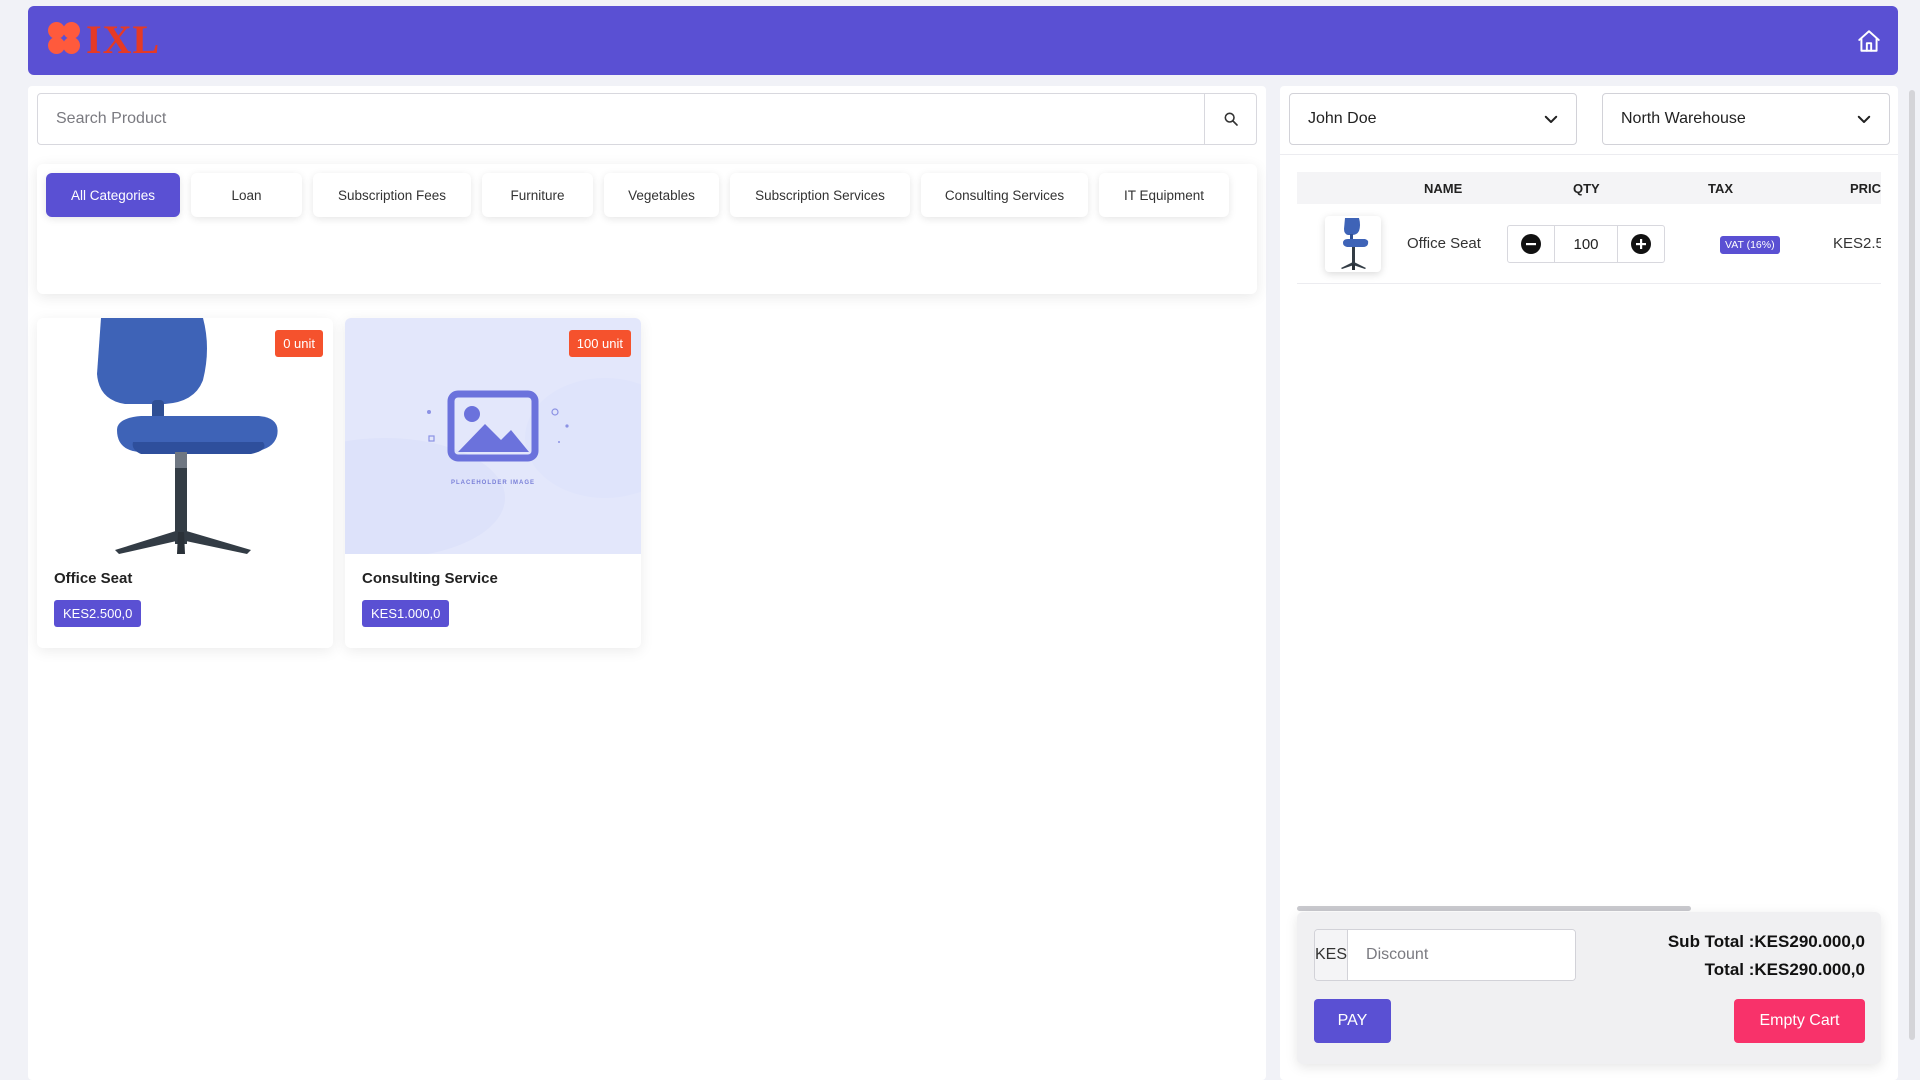  I want to click on search-button, so click(1230, 119).